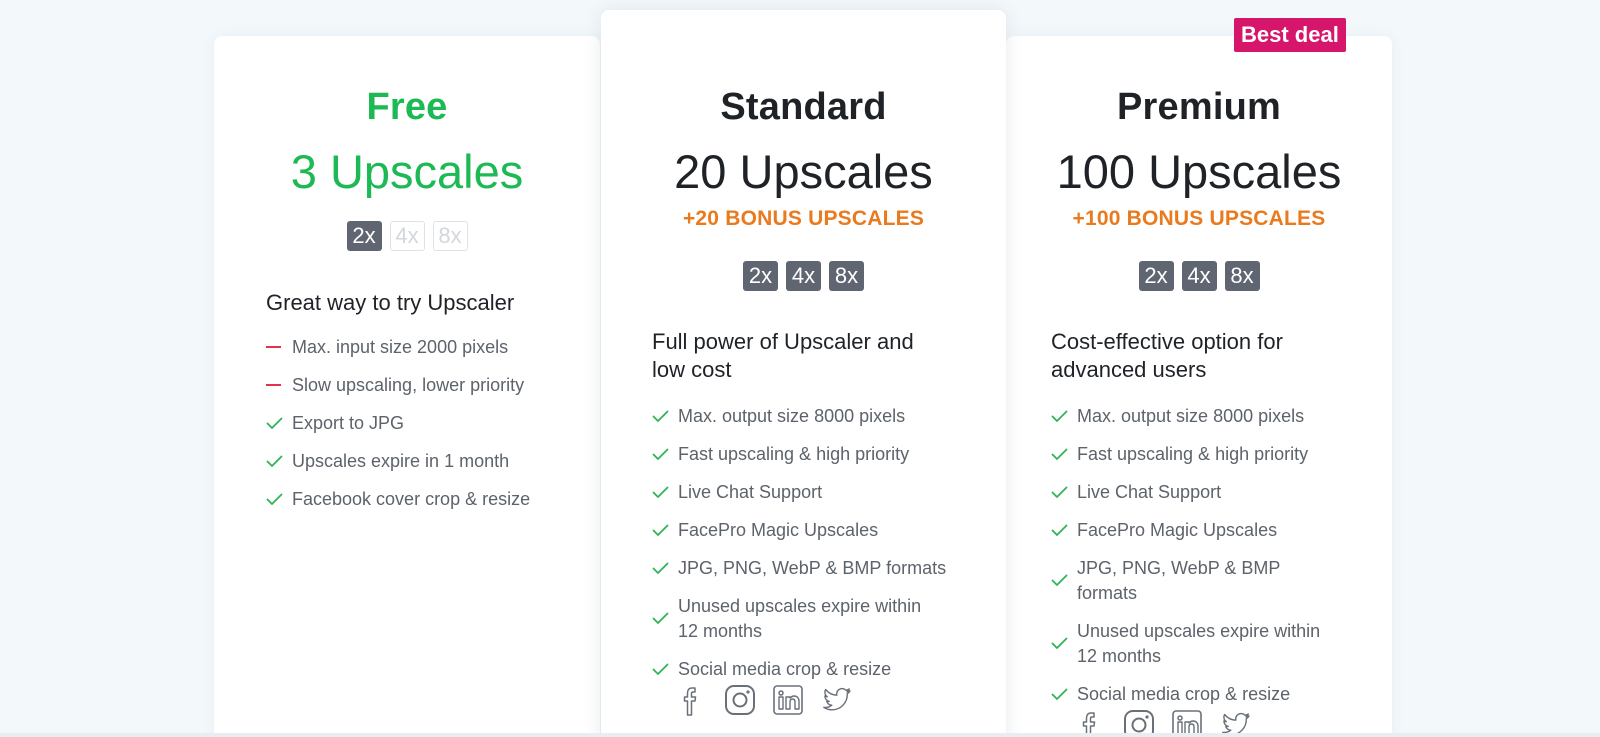  I want to click on feature-text: Facebook cover crop & resize, so click(411, 498).